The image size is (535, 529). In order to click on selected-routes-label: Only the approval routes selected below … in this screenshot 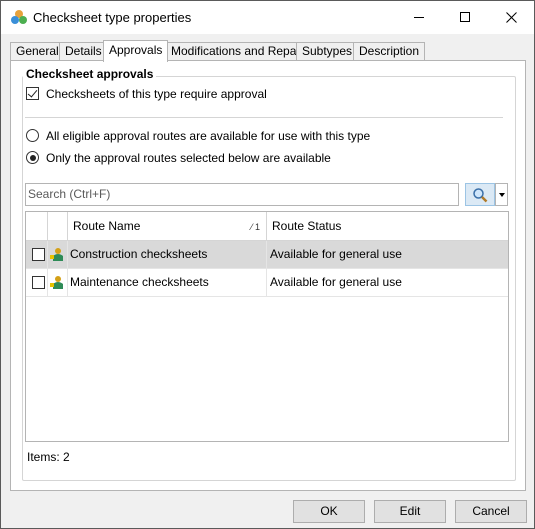, I will do `click(188, 158)`.